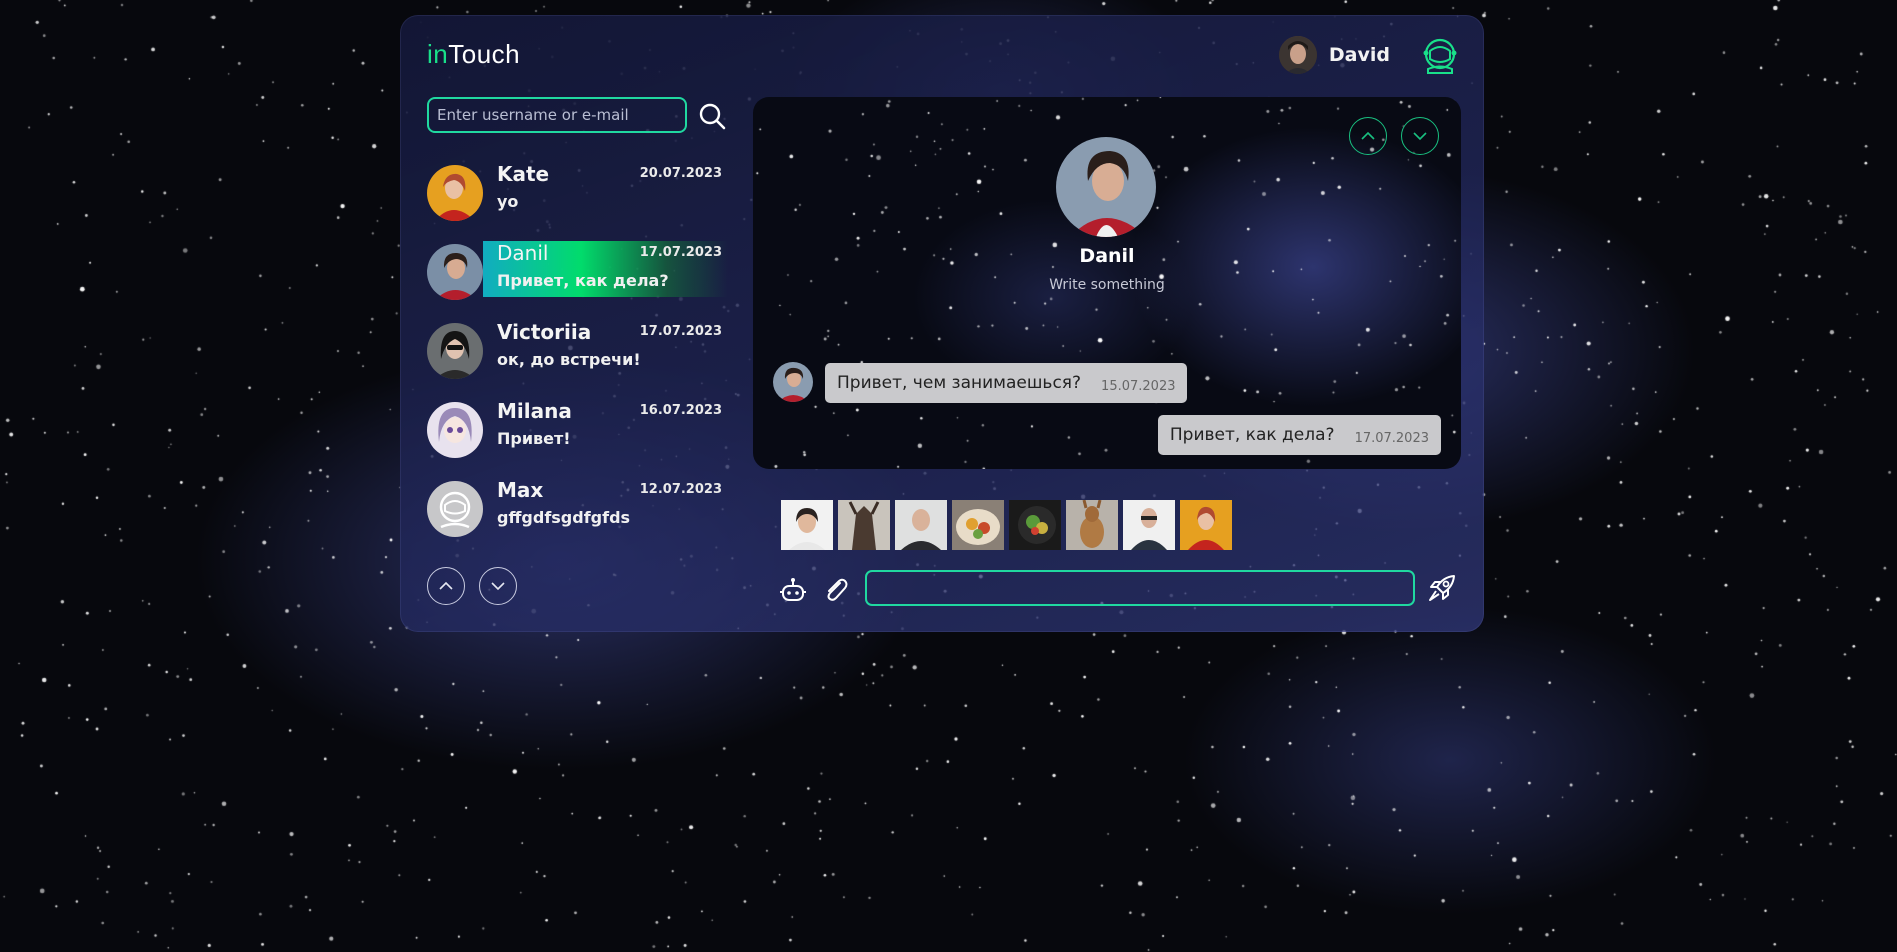  I want to click on contact-item-milana: Milana 16.07.2023 Привет!, so click(574, 431).